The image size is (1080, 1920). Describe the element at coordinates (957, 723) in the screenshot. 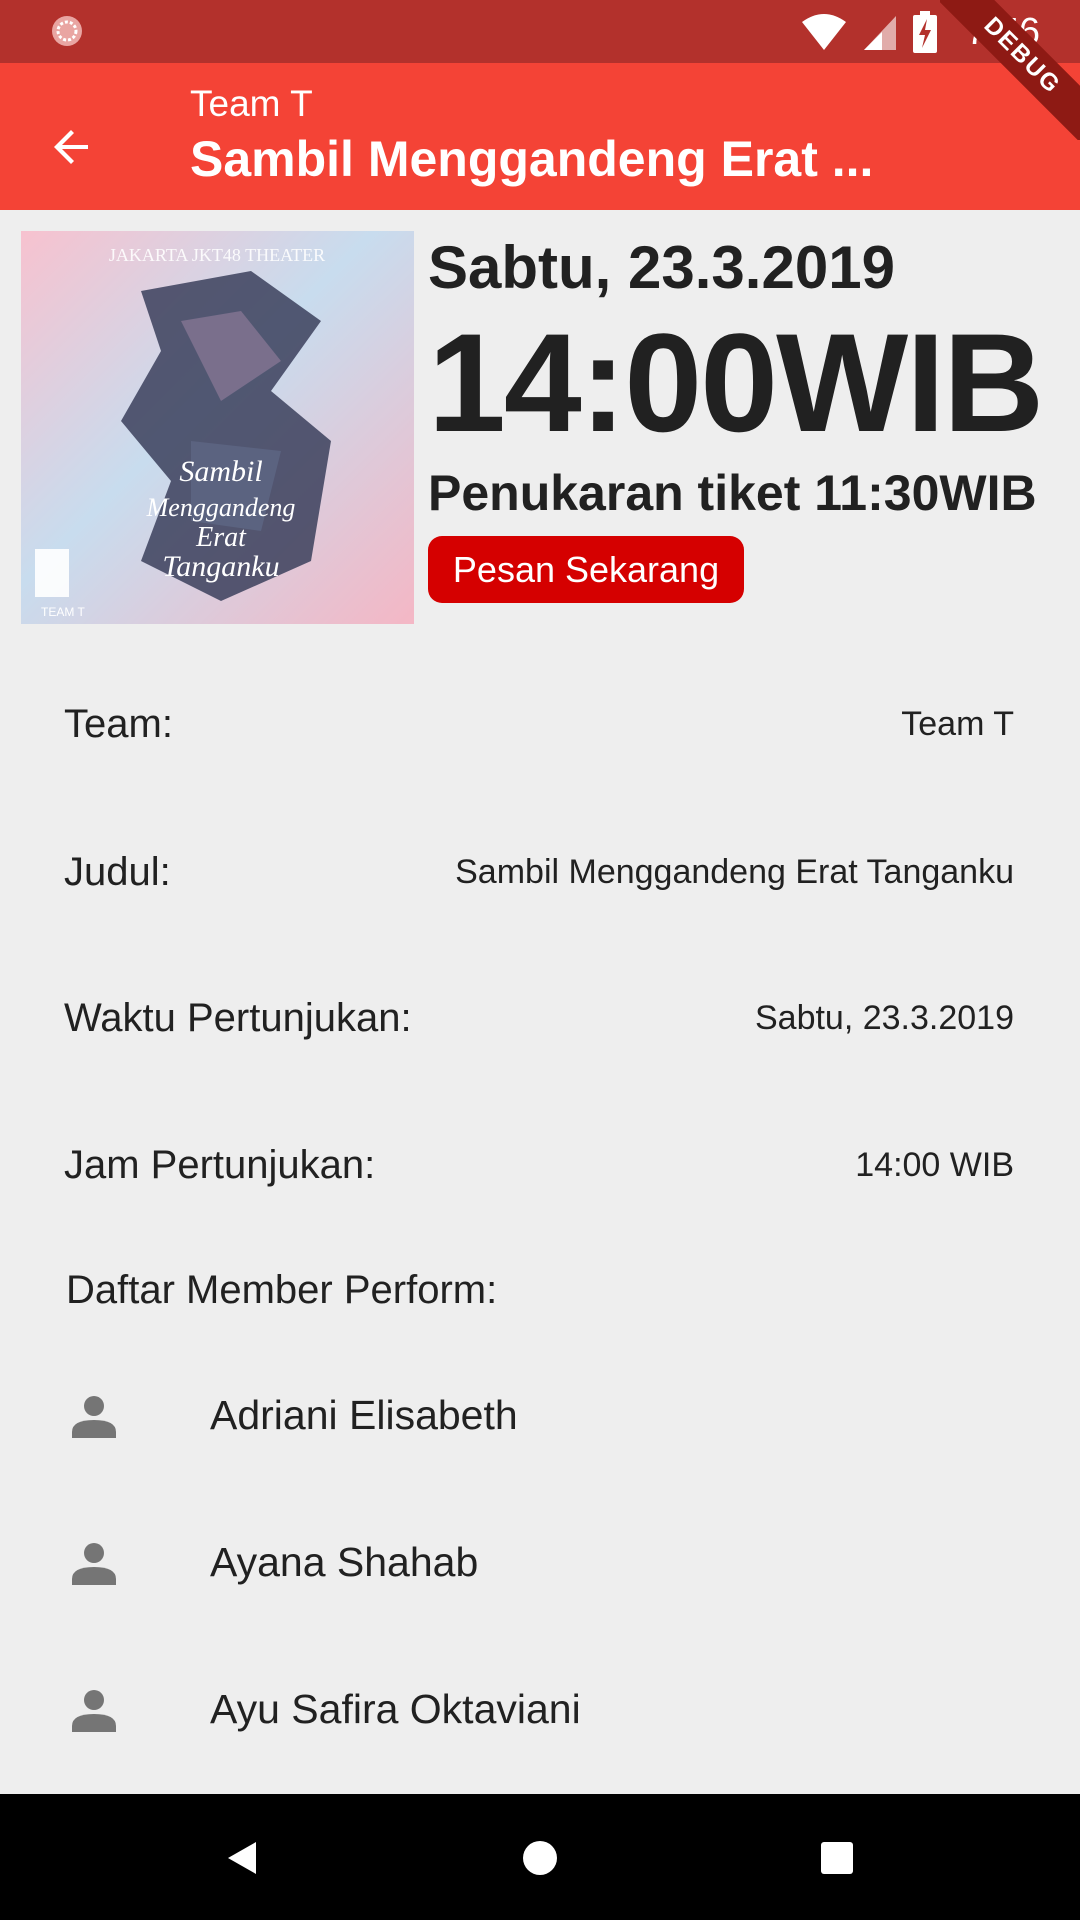

I see `detail-value: Team T` at that location.